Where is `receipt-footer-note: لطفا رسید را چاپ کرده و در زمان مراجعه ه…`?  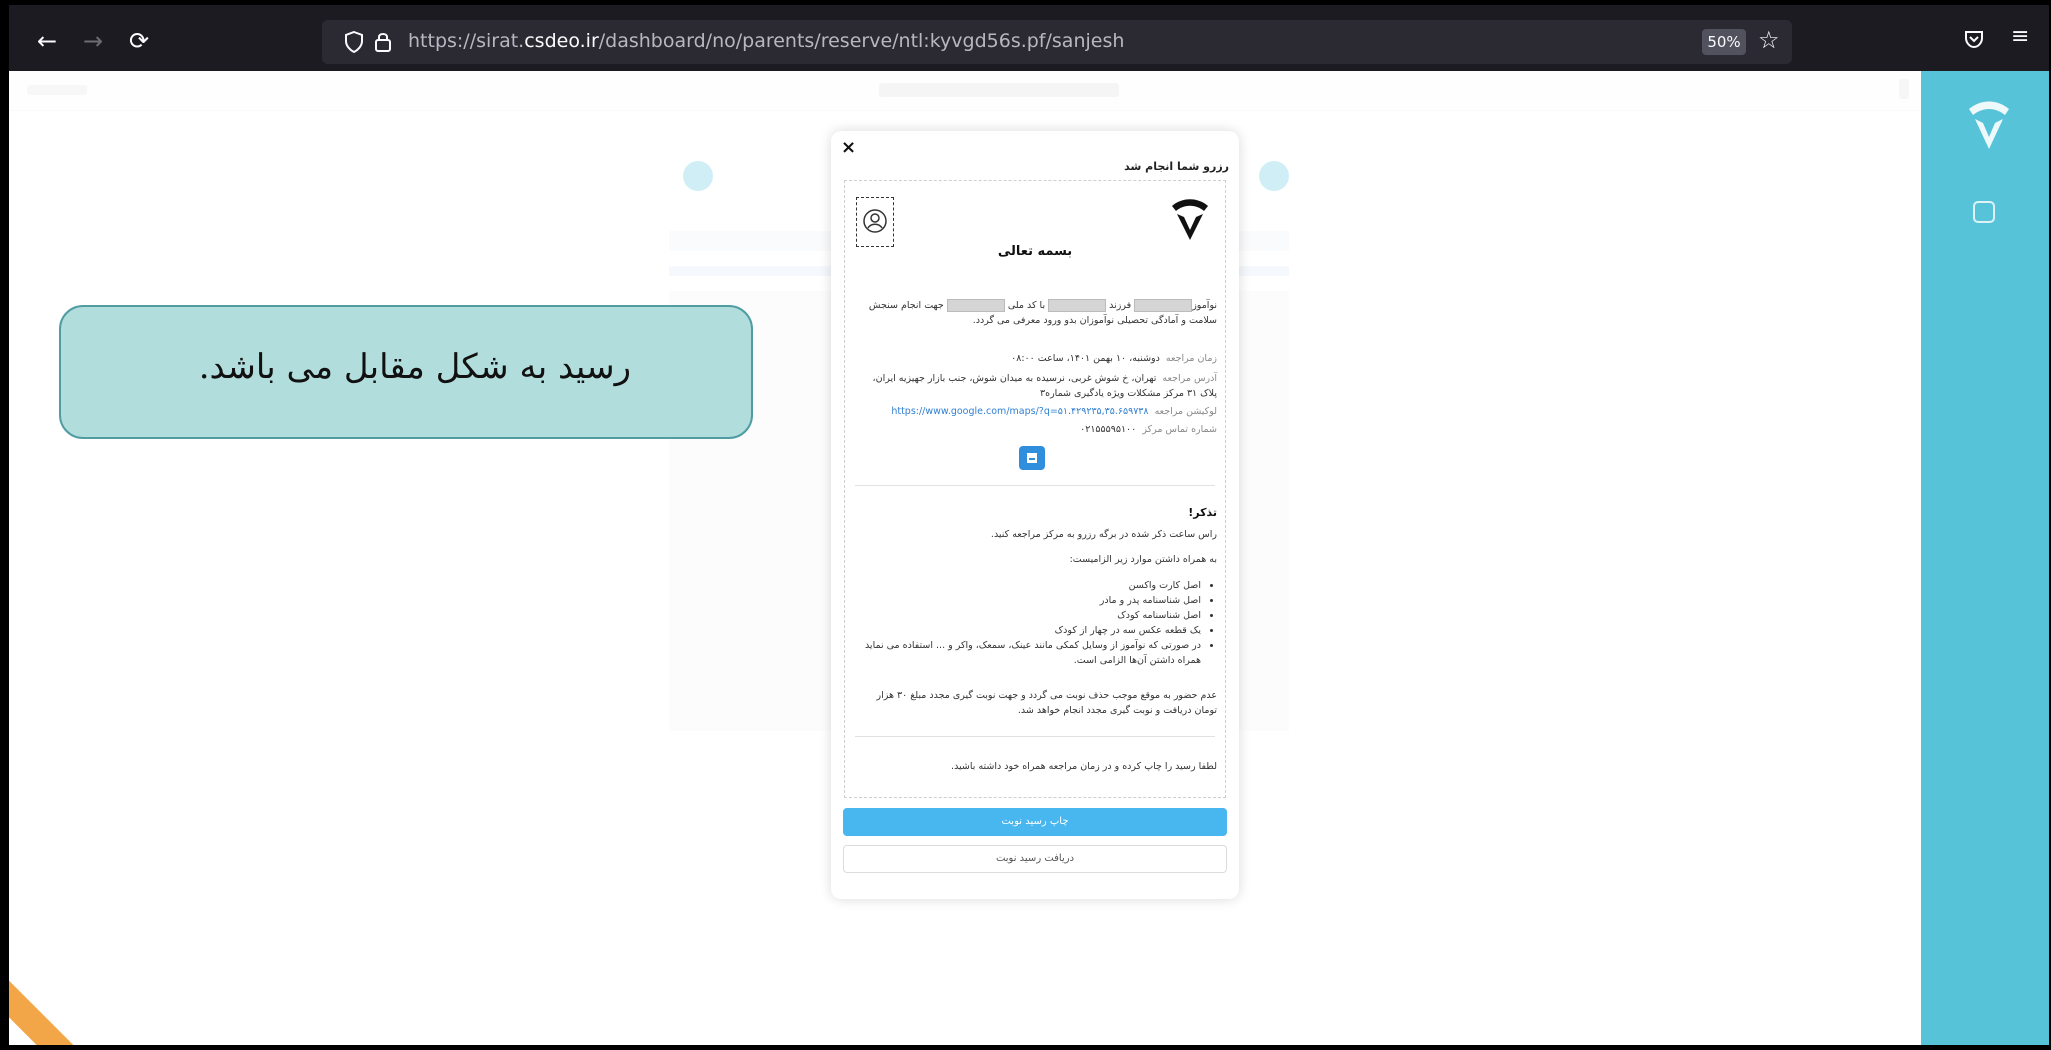
receipt-footer-note: لطفا رسید را چاپ کرده و در زمان مراجعه ه… is located at coordinates (1084, 766).